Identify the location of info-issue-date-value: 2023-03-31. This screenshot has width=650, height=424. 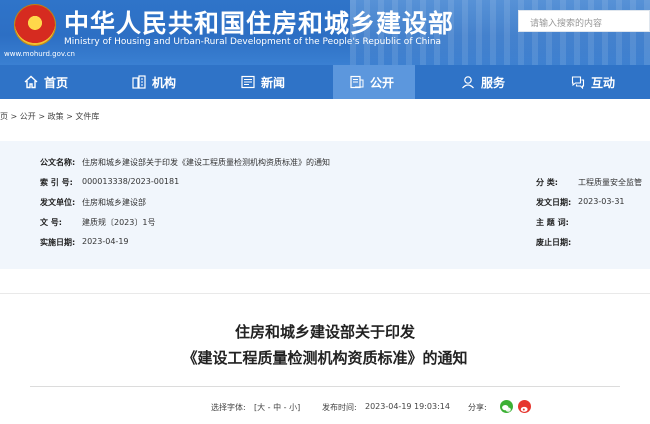
(601, 201).